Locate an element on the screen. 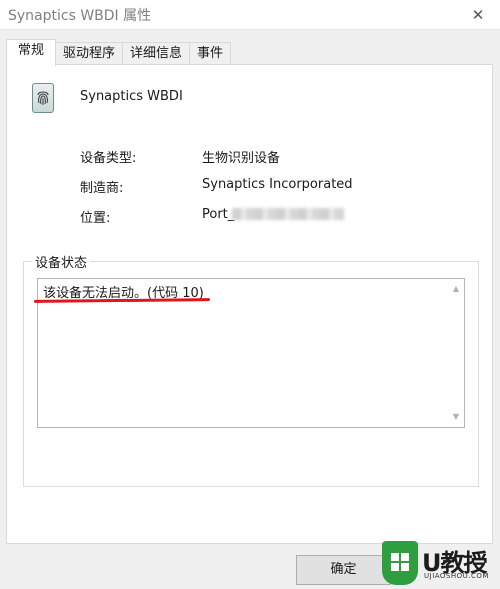 This screenshot has width=500, height=589. watermark-url: UJIAOSHOU.COM is located at coordinates (456, 576).